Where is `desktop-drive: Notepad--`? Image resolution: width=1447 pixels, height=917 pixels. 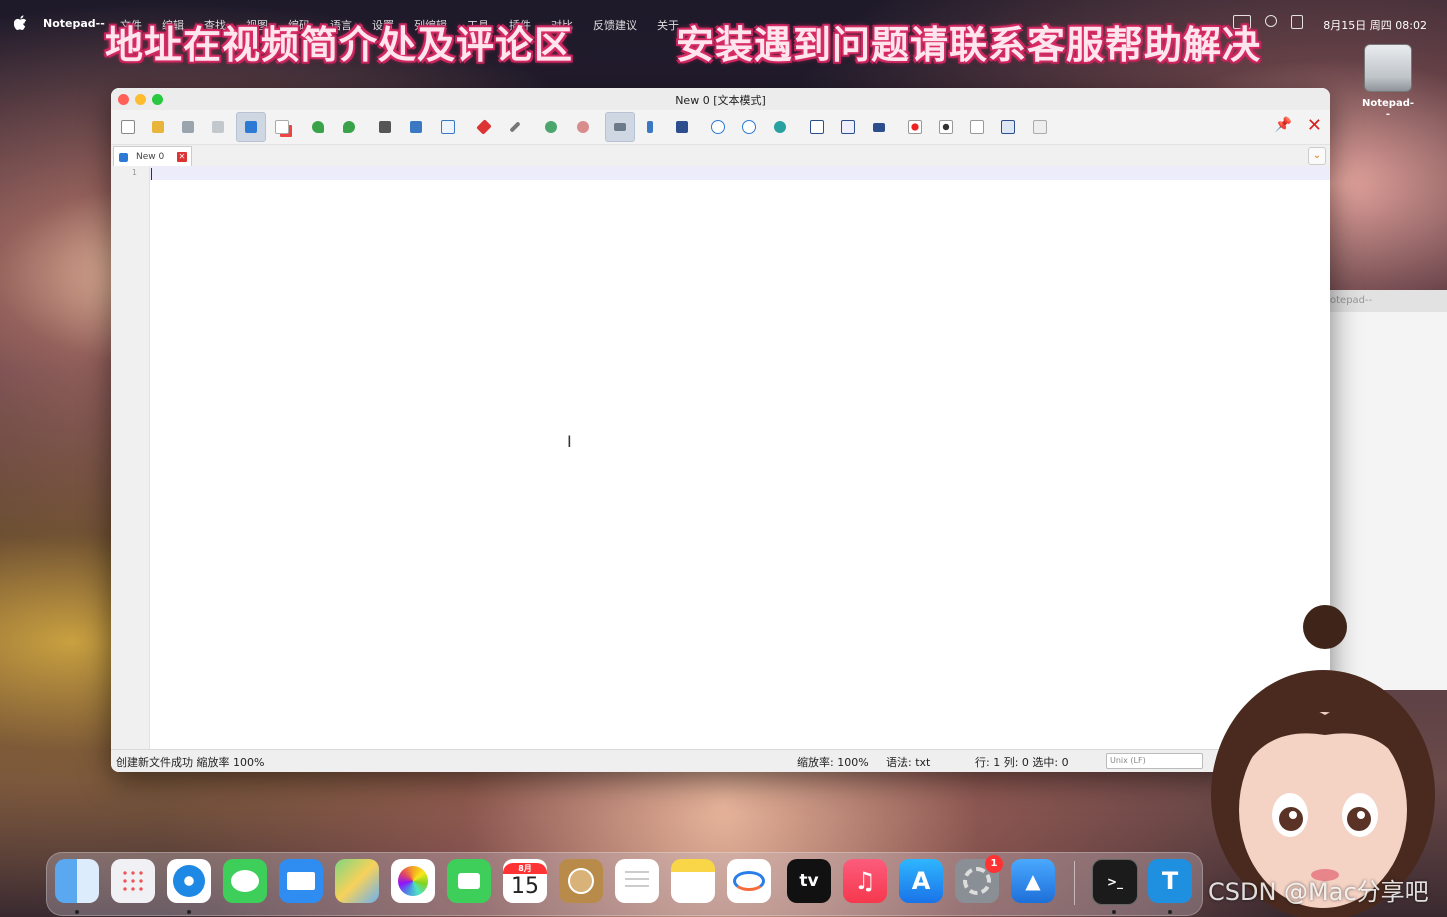 desktop-drive: Notepad-- is located at coordinates (1388, 82).